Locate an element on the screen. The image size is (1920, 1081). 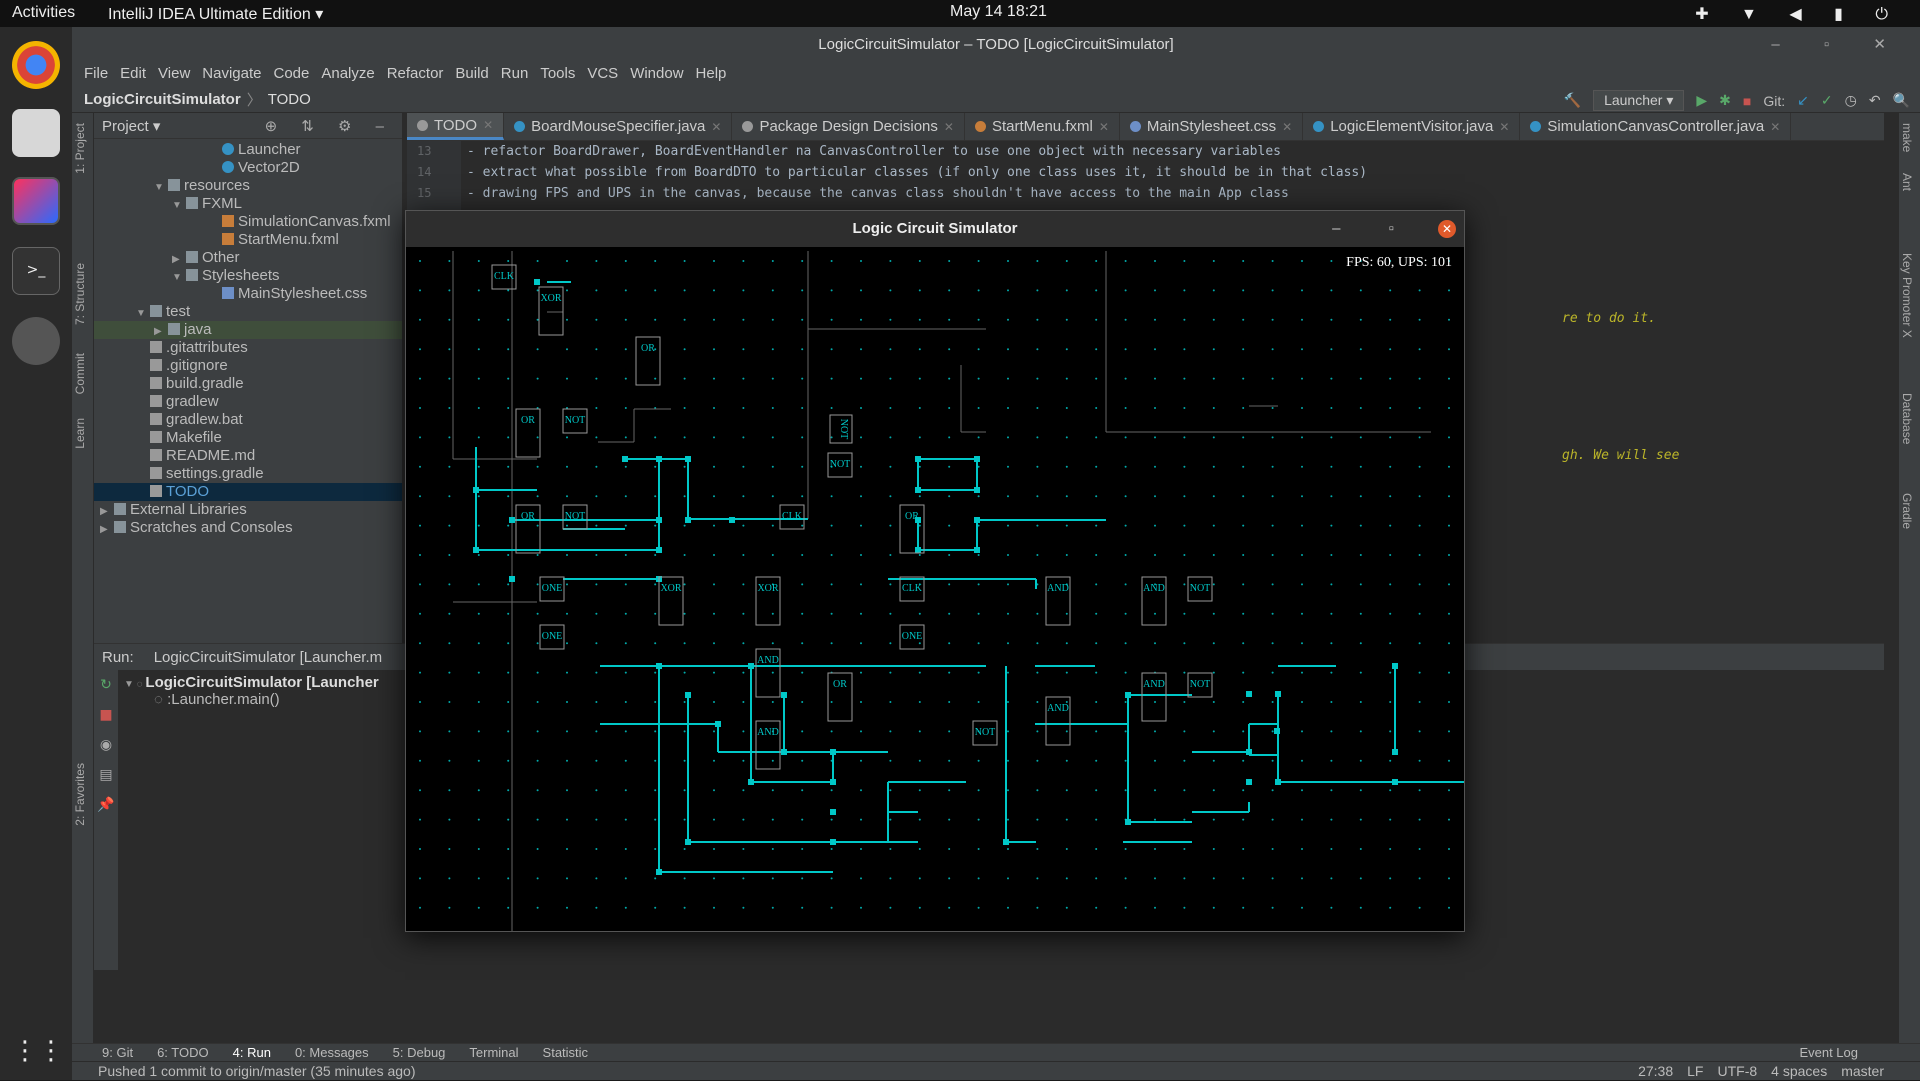
tree-item: StartMenu.fxml is located at coordinates (248, 240).